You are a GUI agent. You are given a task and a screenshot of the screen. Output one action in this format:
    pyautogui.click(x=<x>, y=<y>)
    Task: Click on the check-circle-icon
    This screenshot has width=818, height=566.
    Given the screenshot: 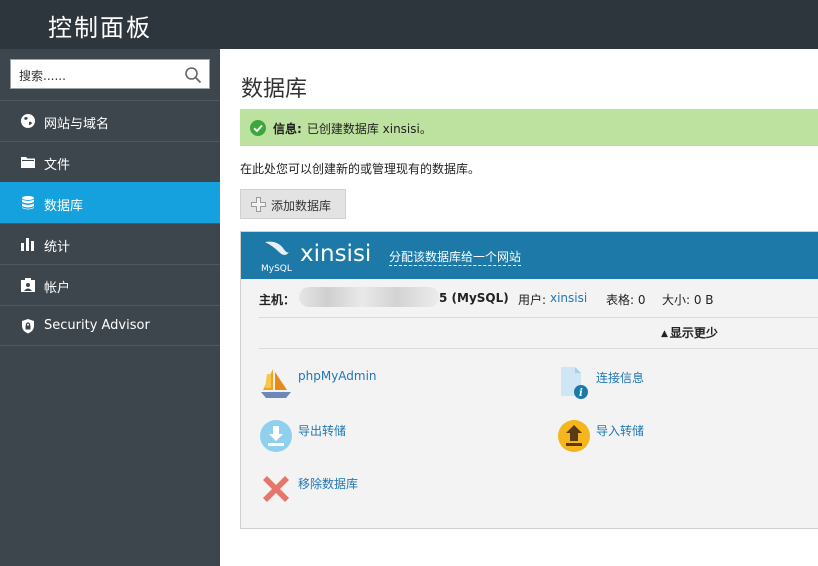 What is the action you would take?
    pyautogui.click(x=258, y=128)
    